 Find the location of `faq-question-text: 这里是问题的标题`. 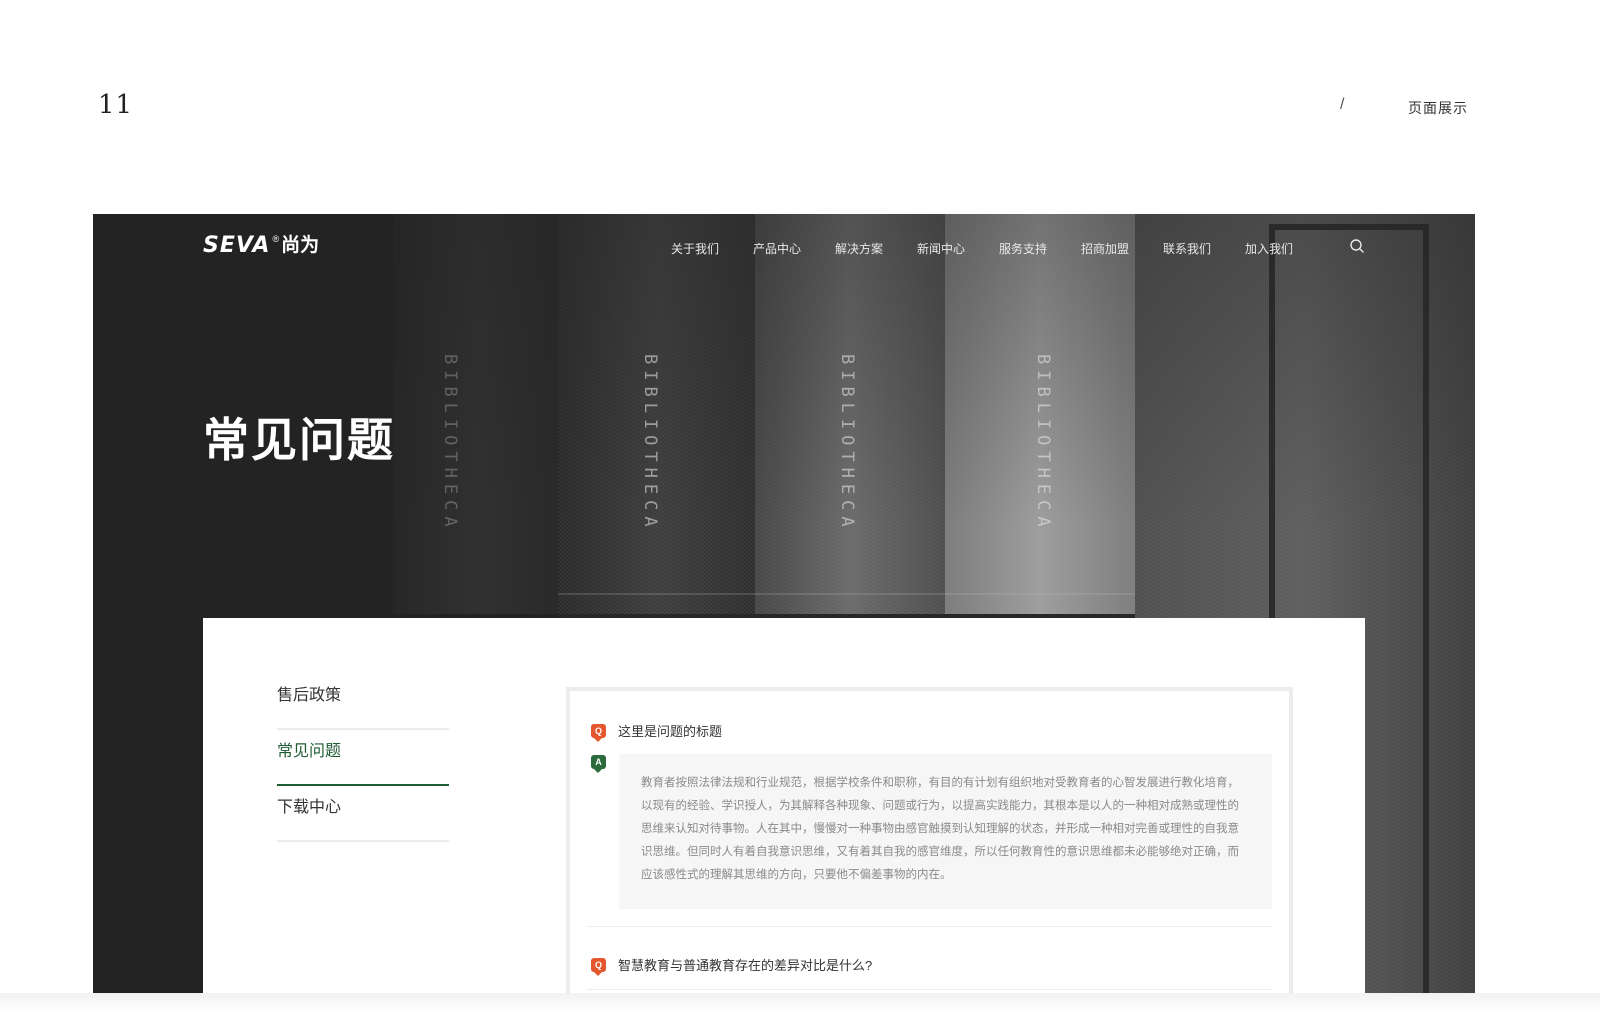

faq-question-text: 这里是问题的标题 is located at coordinates (670, 731).